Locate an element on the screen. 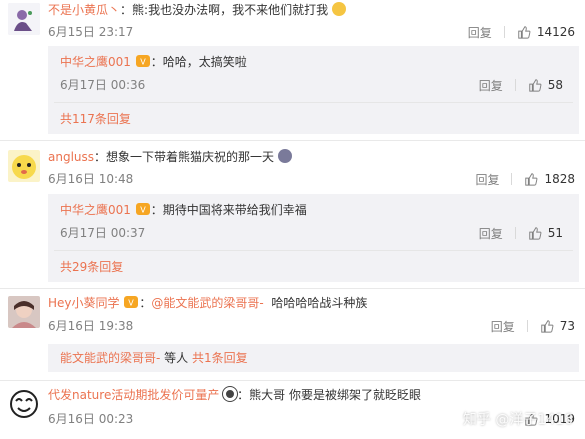 The image size is (585, 439). reply-actions: 回复 58 is located at coordinates (521, 85).